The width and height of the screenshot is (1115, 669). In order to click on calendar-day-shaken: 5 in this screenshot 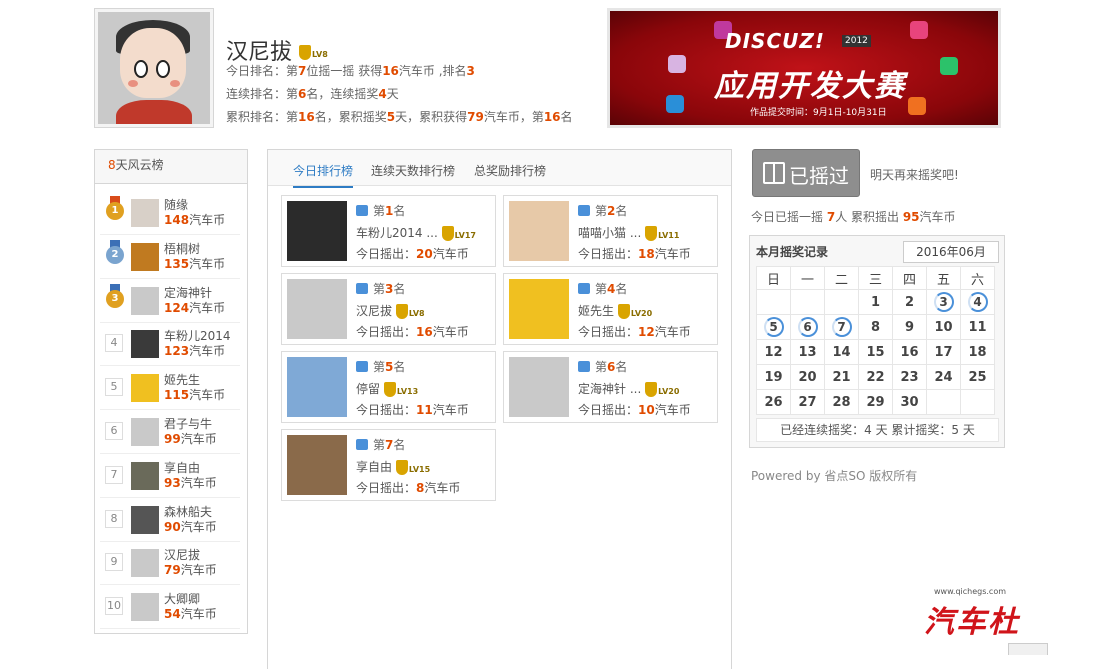, I will do `click(773, 327)`.